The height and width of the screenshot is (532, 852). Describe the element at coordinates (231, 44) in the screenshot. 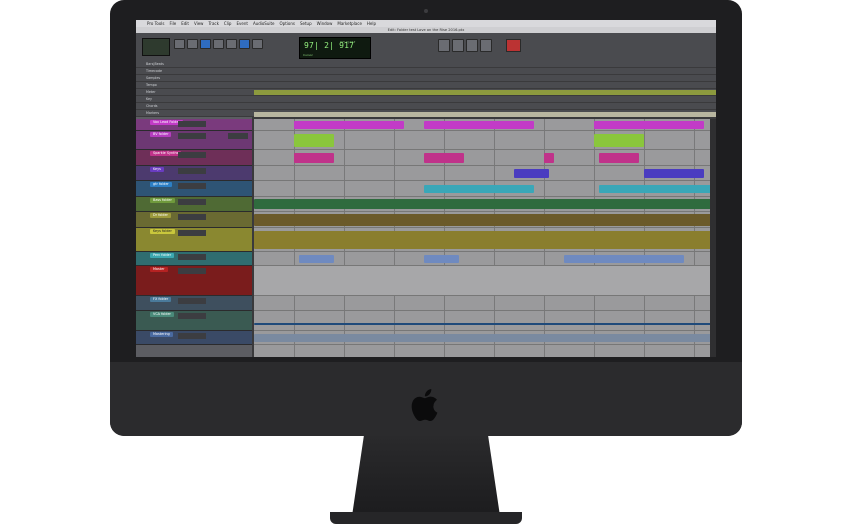

I see `scrubber-tool-button` at that location.